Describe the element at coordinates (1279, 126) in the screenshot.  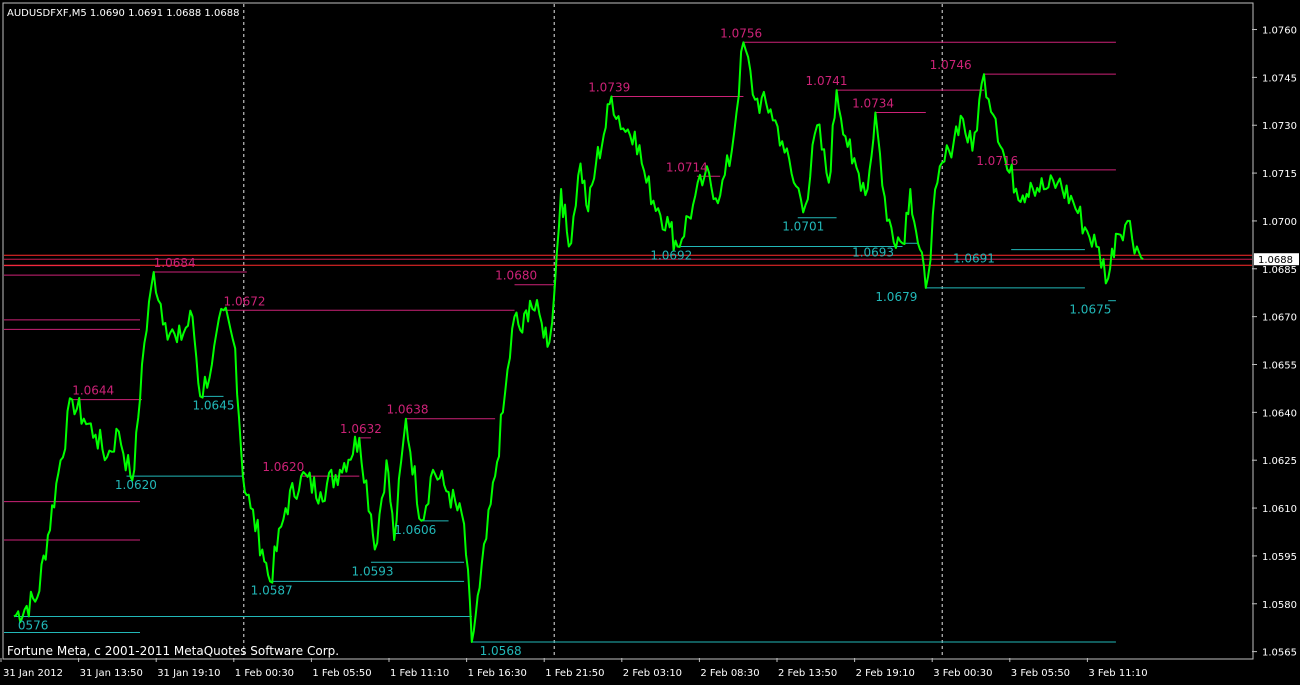
I see `y-tick-label: 1.0730` at that location.